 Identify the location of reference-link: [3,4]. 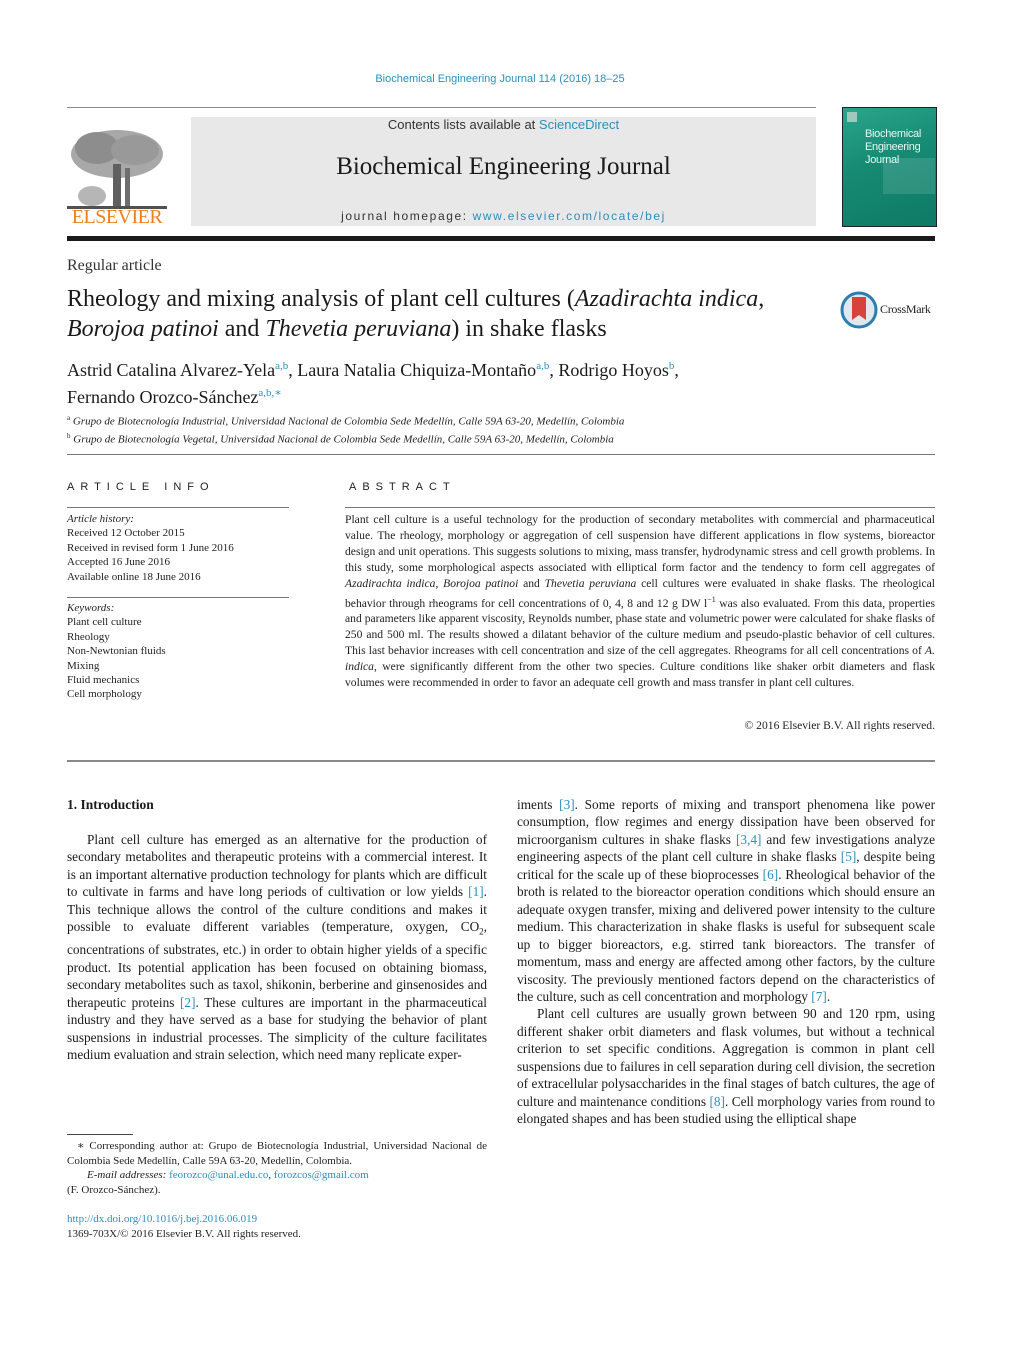
(748, 839).